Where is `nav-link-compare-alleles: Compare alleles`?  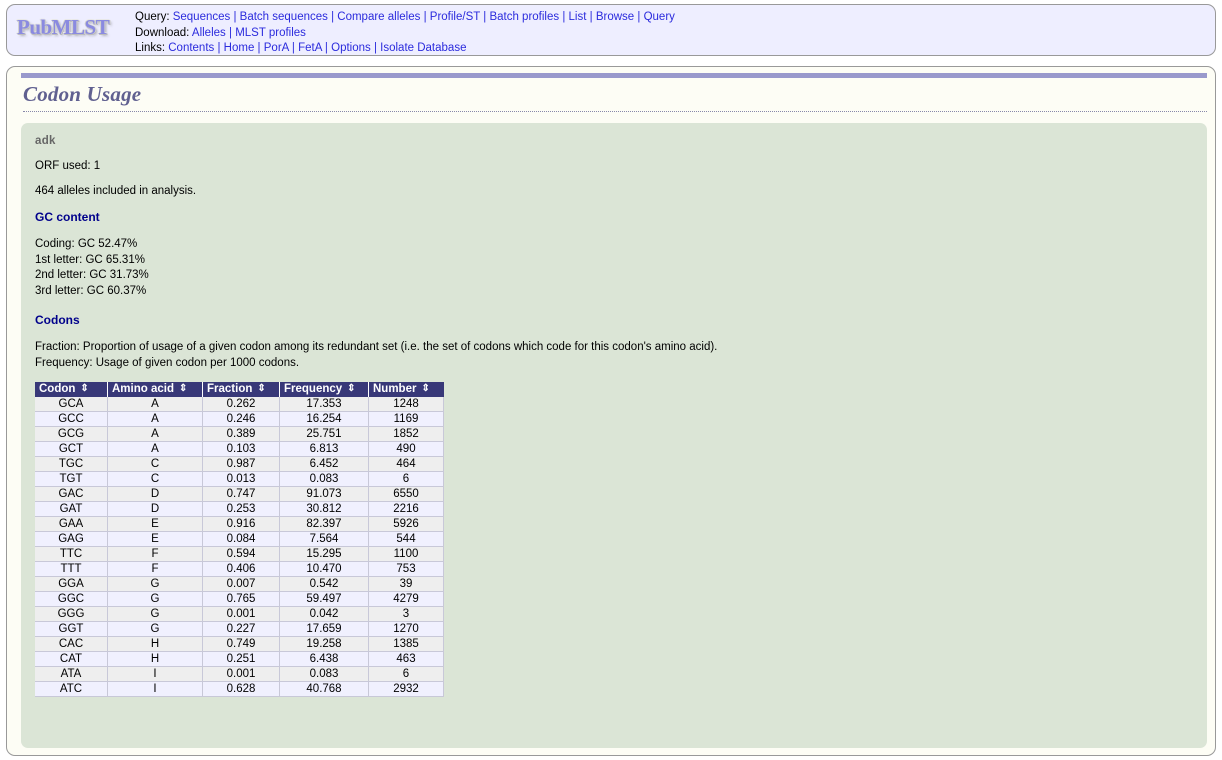 nav-link-compare-alleles: Compare alleles is located at coordinates (378, 17).